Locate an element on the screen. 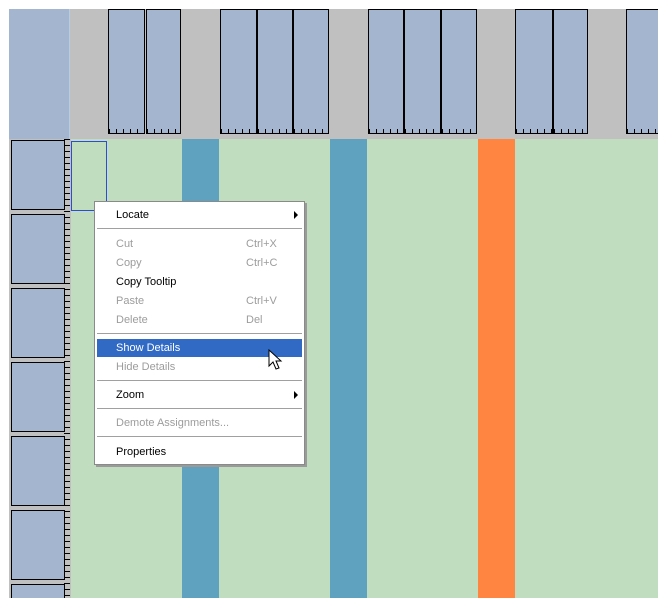 This screenshot has width=658, height=598. left-tick-strip is located at coordinates (4, 303).